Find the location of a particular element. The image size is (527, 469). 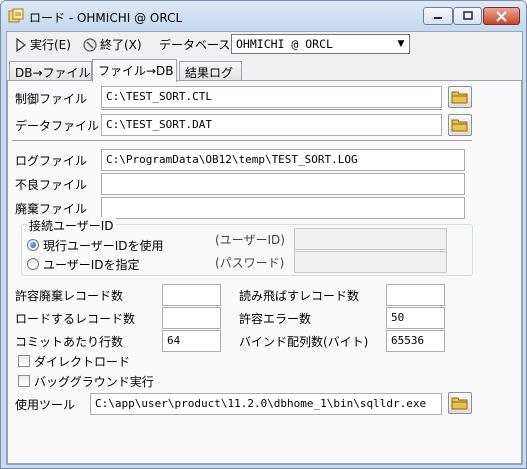

bad-file-label: 不良ファイル is located at coordinates (51, 185).